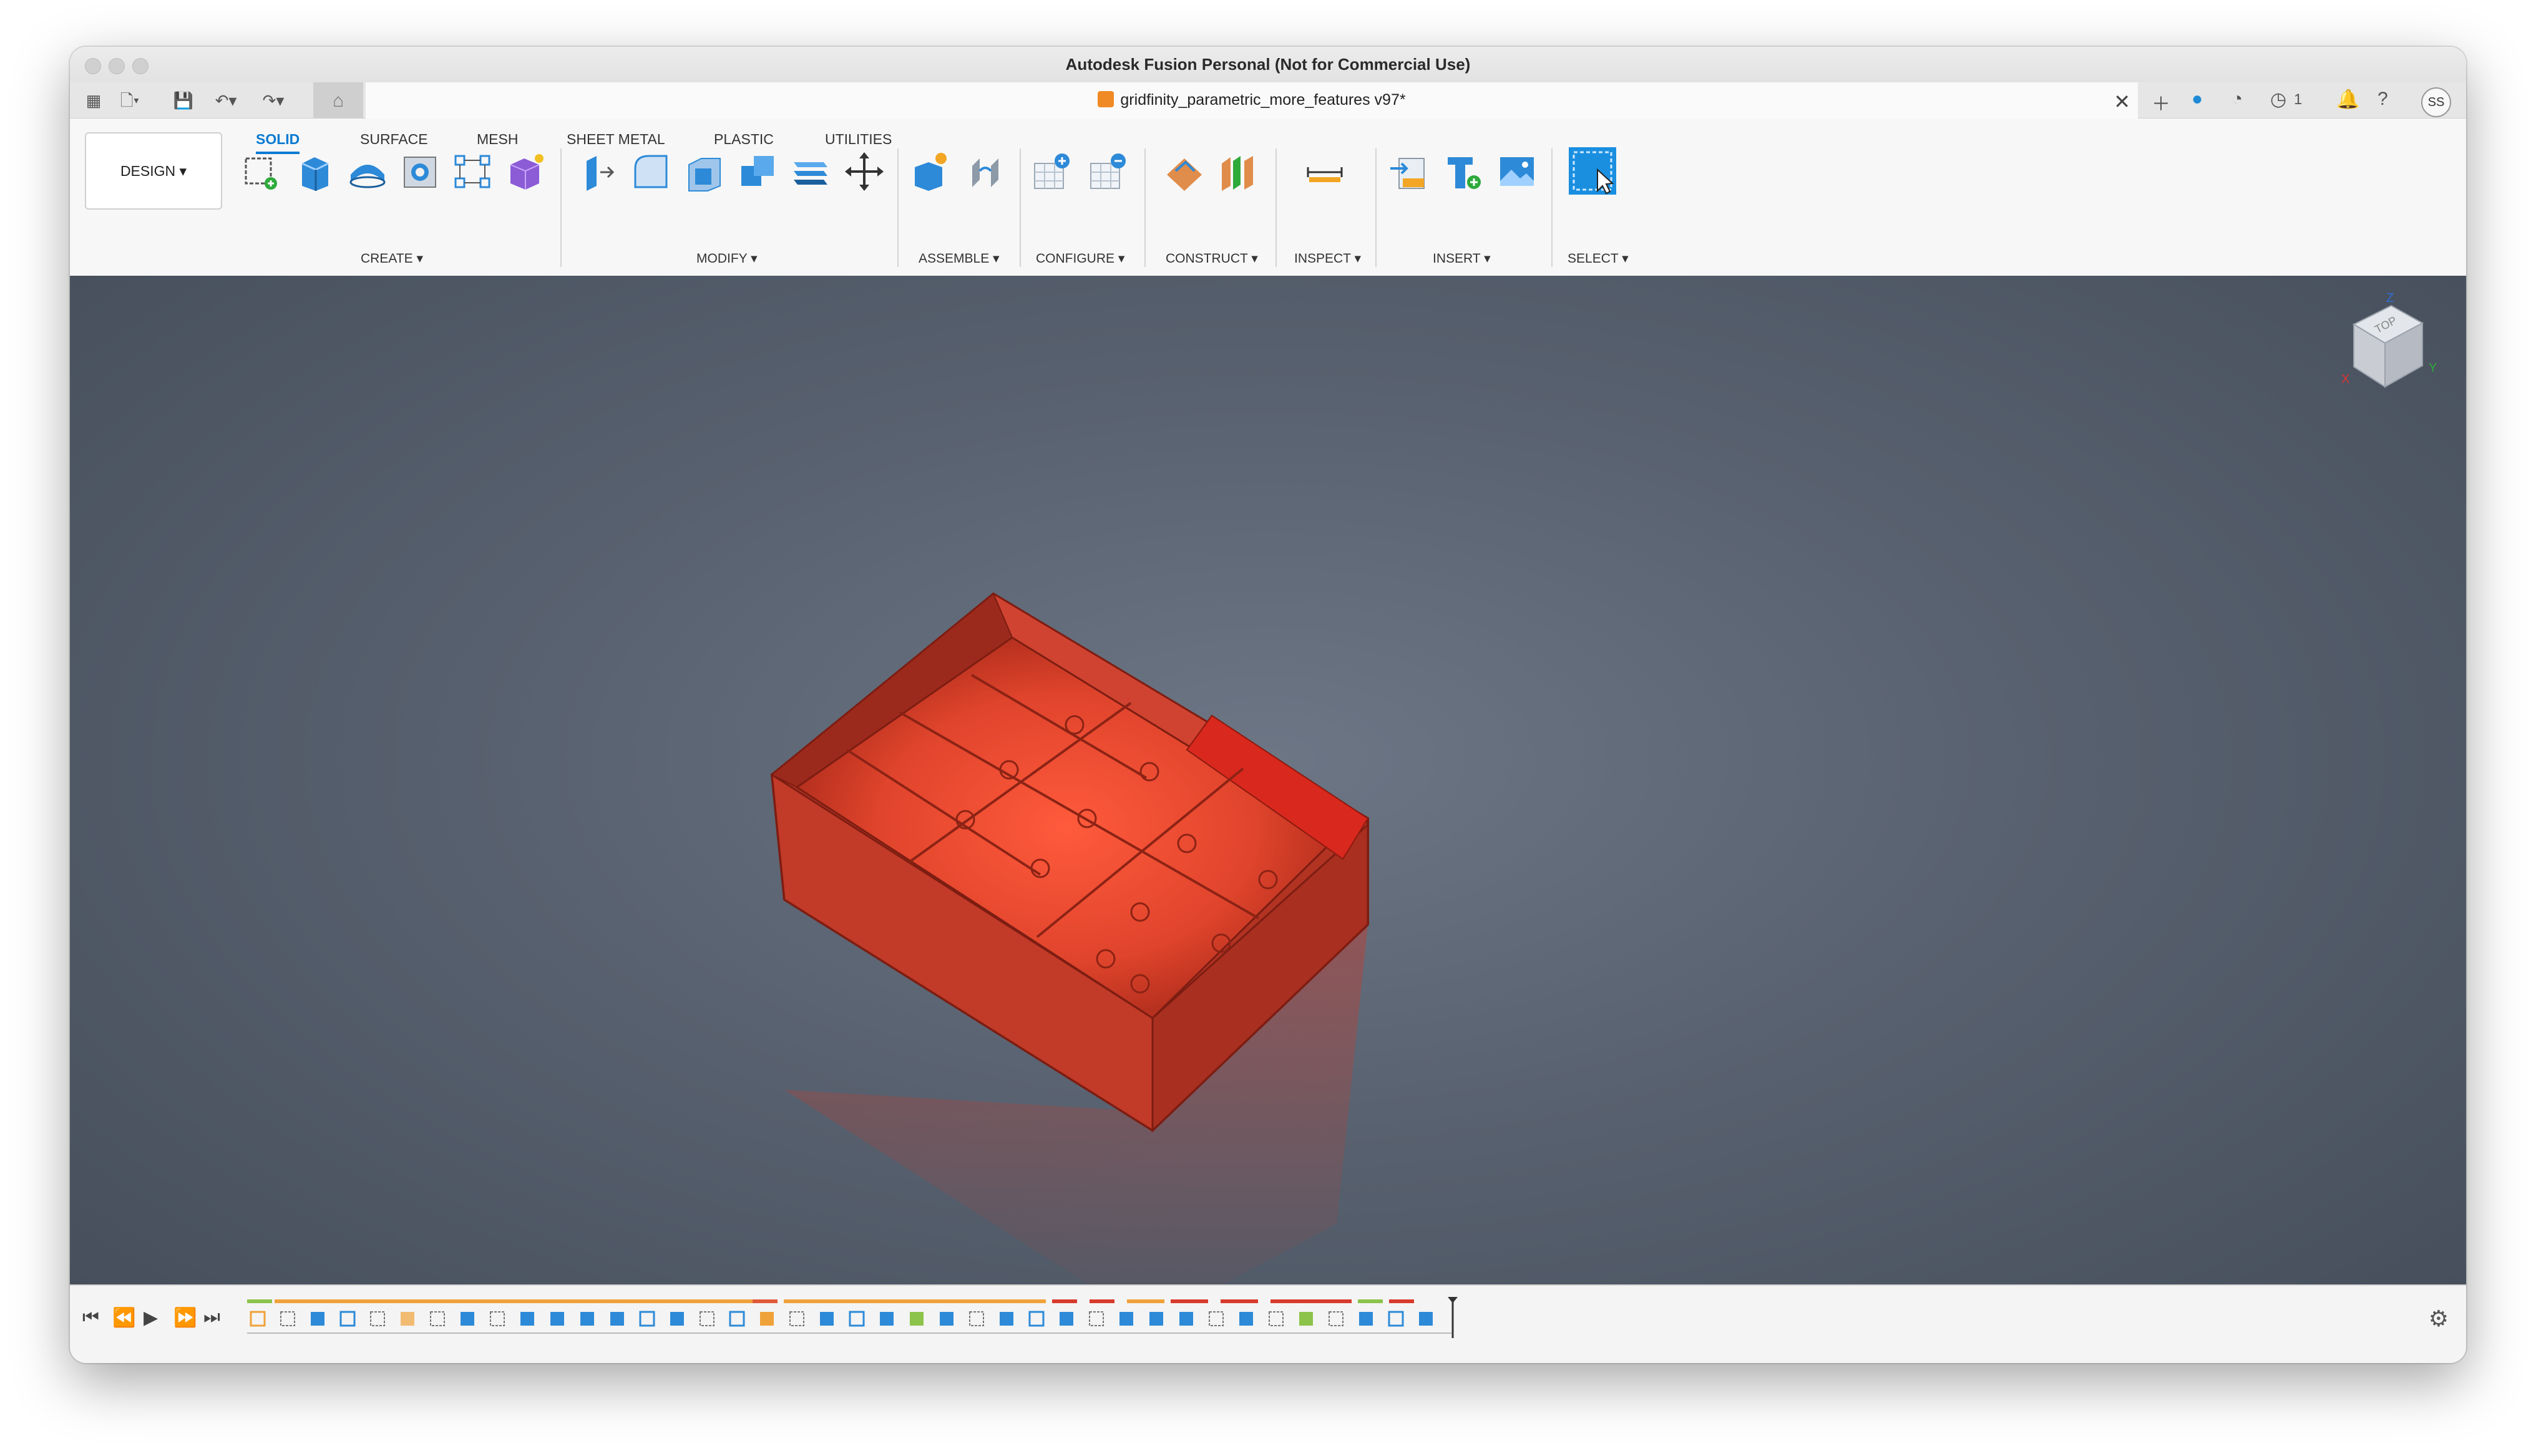  What do you see at coordinates (525, 171) in the screenshot?
I see `create-form-icon` at bounding box center [525, 171].